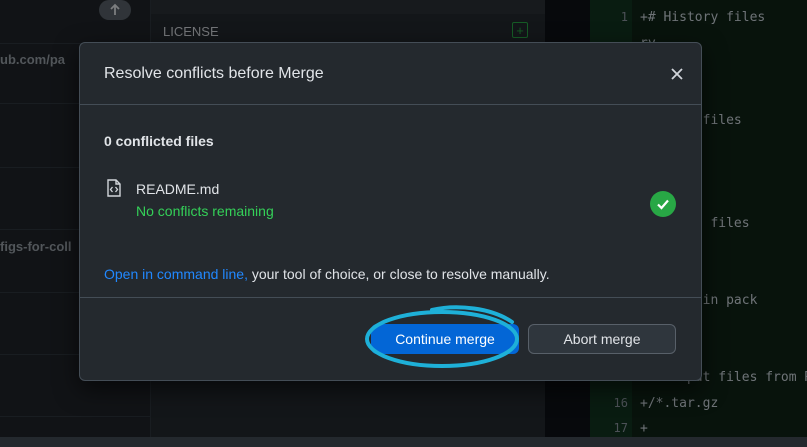 This screenshot has height=447, width=807. What do you see at coordinates (114, 188) in the screenshot?
I see `file-code-icon` at bounding box center [114, 188].